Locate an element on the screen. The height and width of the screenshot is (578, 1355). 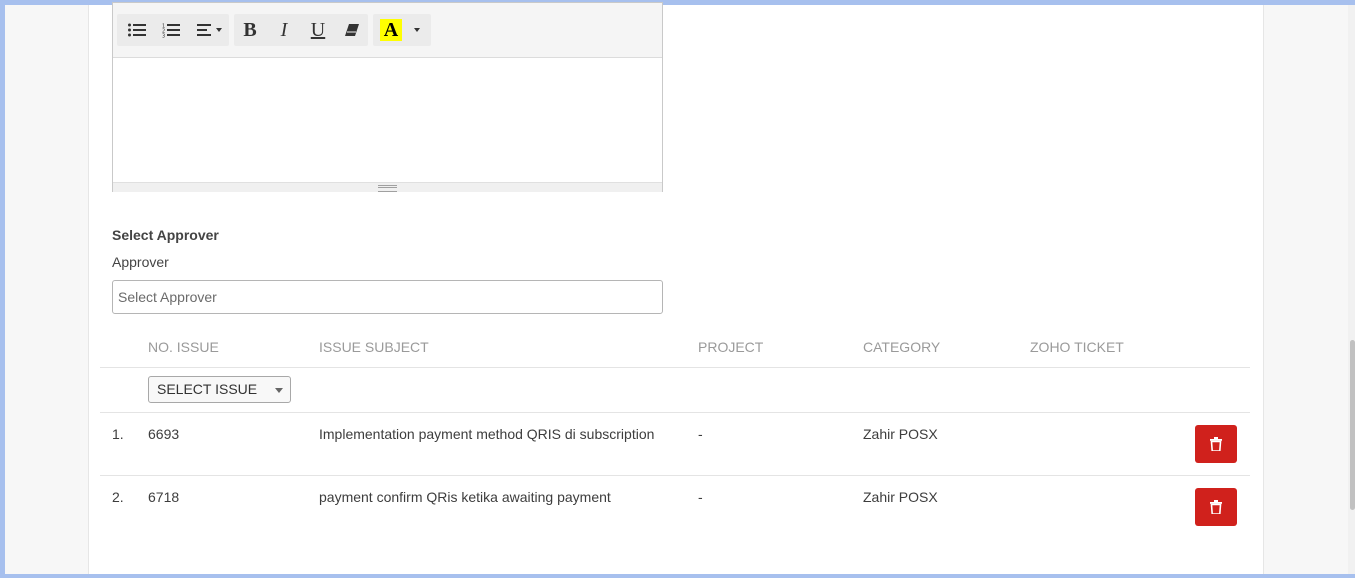
approver-label: Approver is located at coordinates (140, 262).